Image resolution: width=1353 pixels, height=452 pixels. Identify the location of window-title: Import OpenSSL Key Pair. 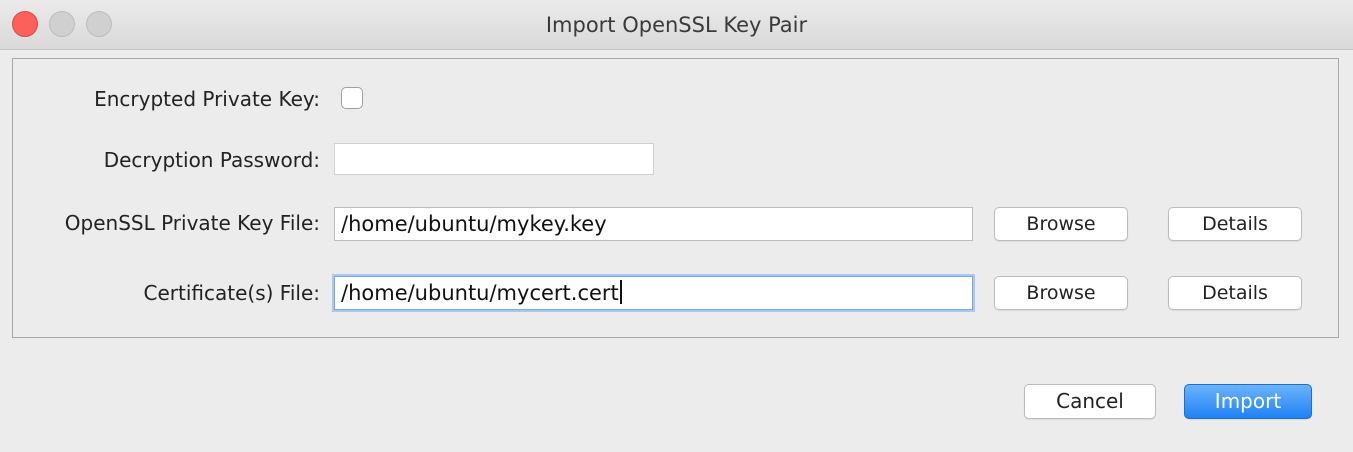
(676, 25).